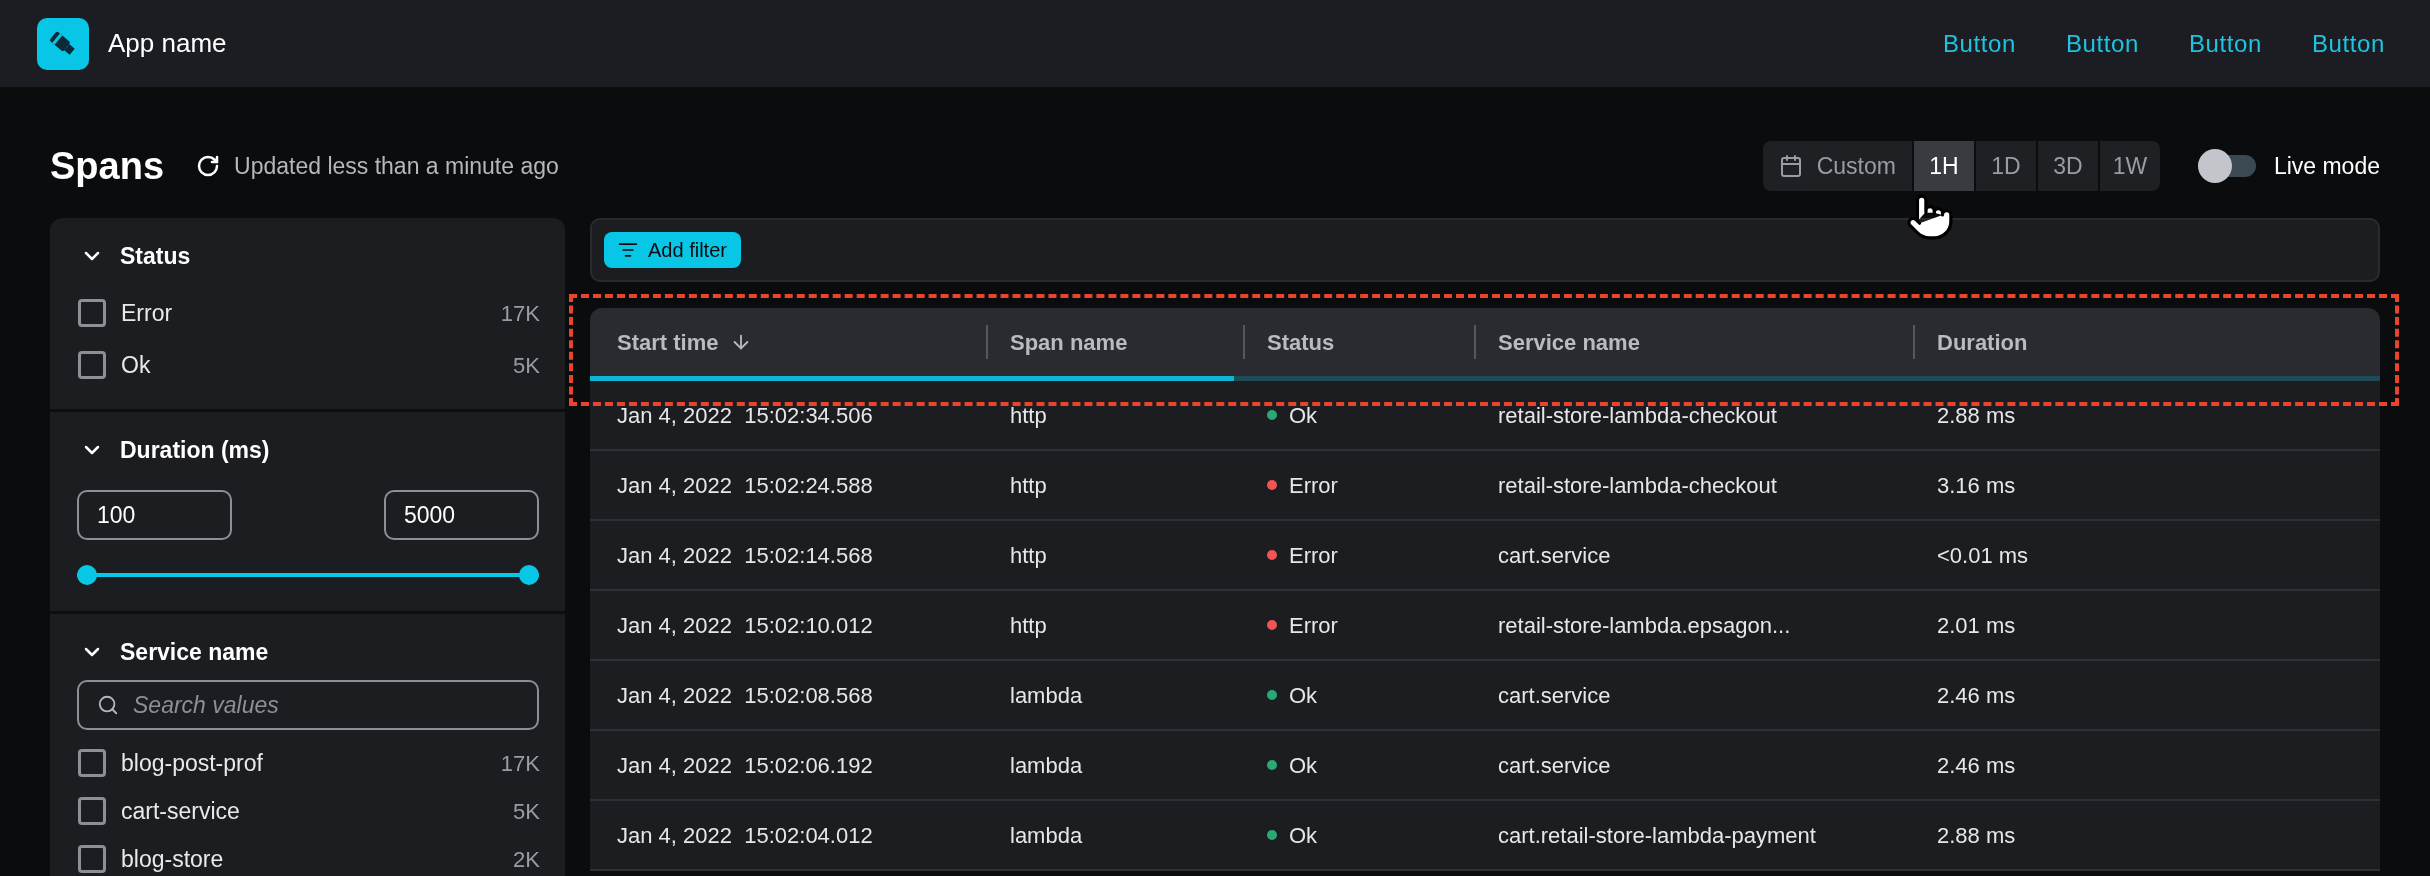  What do you see at coordinates (1657, 835) in the screenshot?
I see `table-cell-text: cart.retail-store-lambda-payment` at bounding box center [1657, 835].